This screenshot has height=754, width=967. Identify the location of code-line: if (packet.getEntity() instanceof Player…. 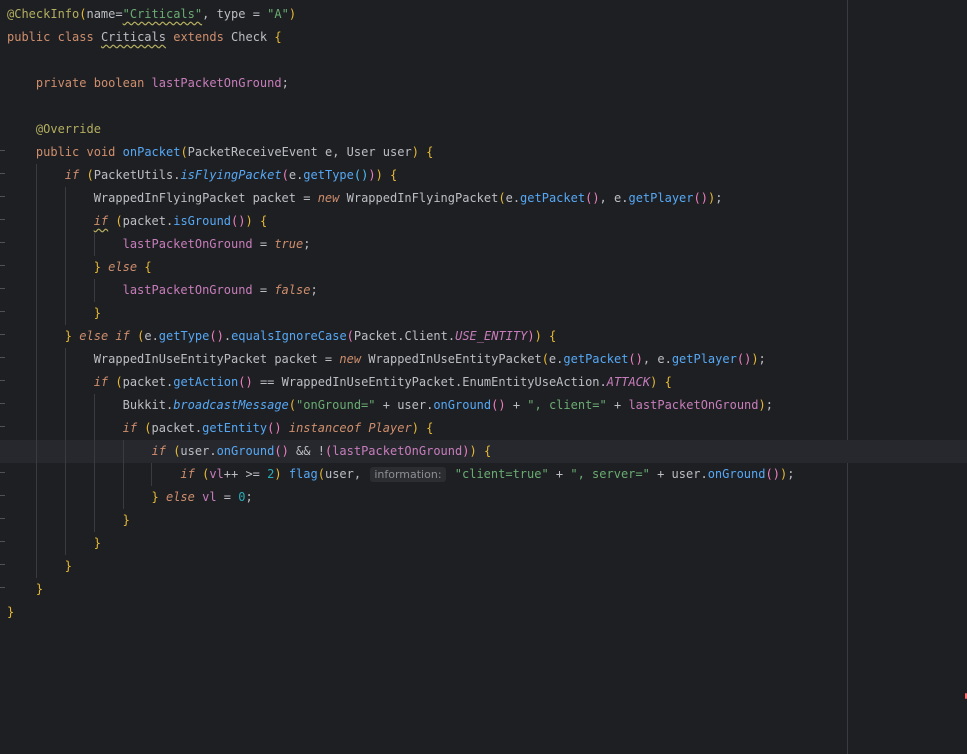
(487, 428).